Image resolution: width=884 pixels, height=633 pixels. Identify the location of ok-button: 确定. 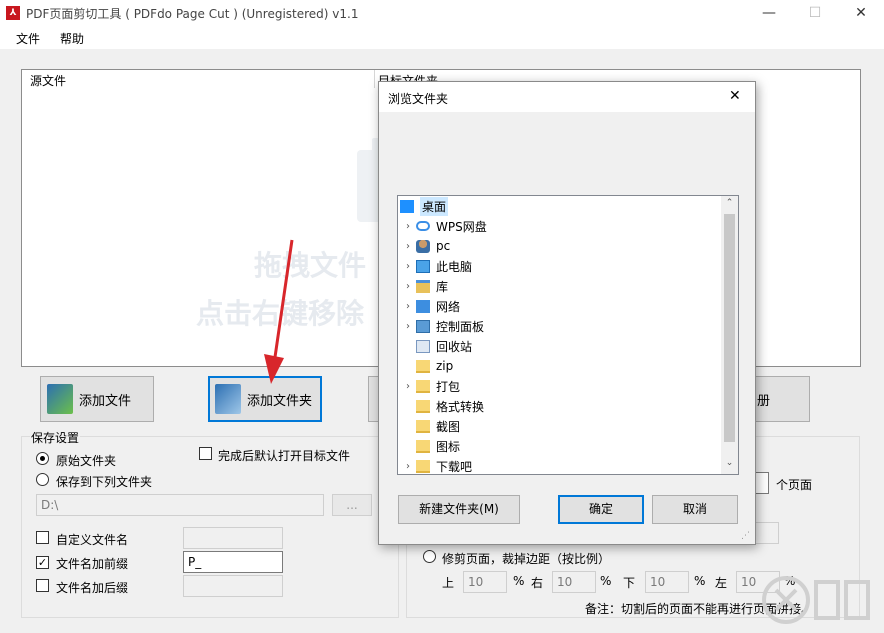
(601, 509).